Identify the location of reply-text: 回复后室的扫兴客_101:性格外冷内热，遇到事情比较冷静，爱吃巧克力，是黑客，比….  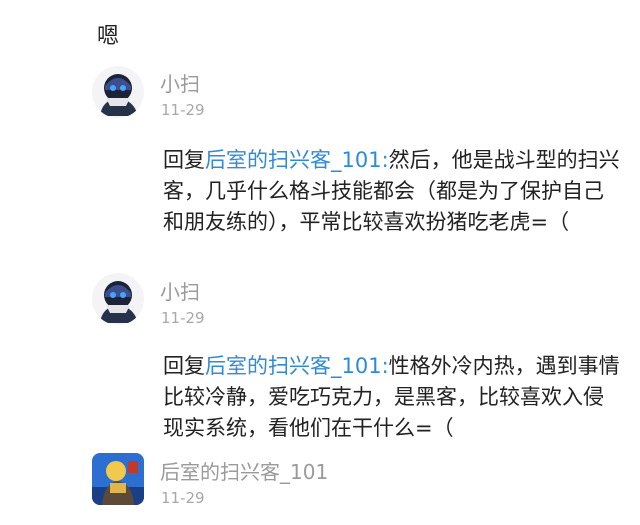
(393, 397).